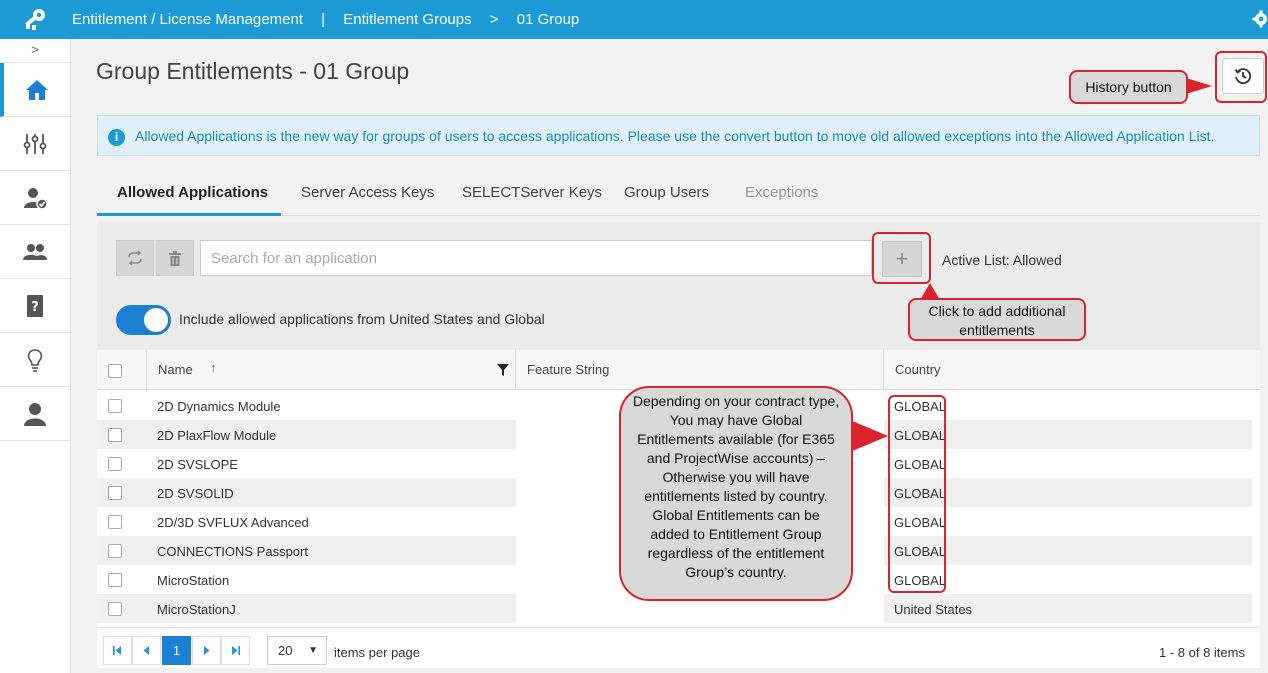 The width and height of the screenshot is (1268, 673). What do you see at coordinates (35, 51) in the screenshot?
I see `sidebar-expand-toggle: >` at bounding box center [35, 51].